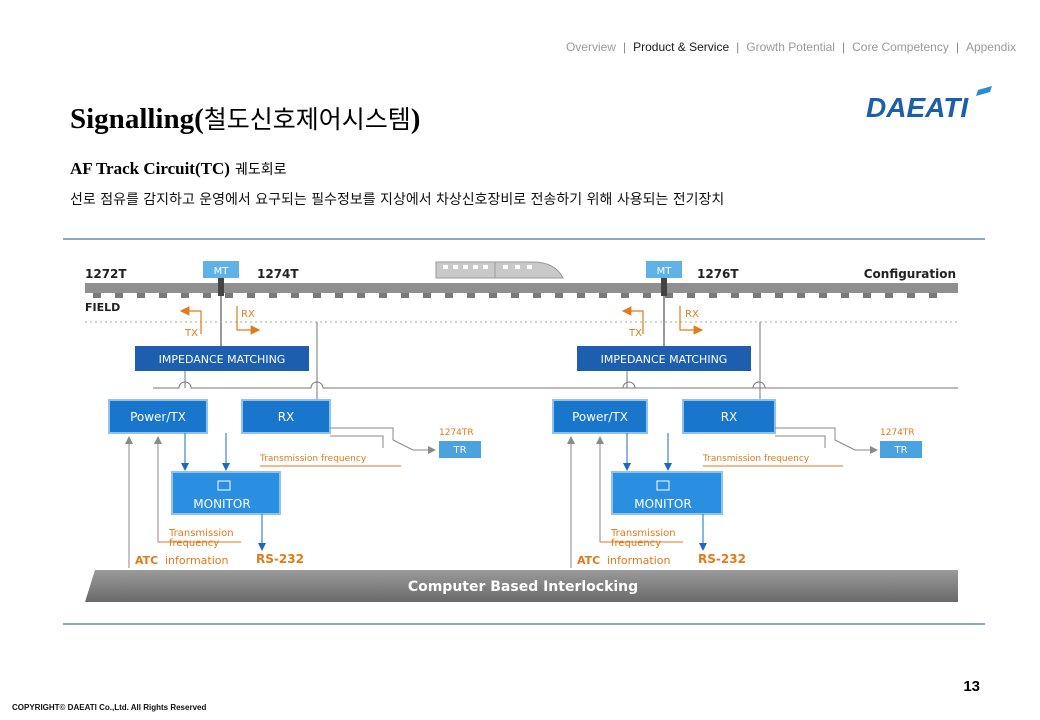 Image resolution: width=1040 pixels, height=720 pixels. I want to click on rs232-label-left: RS-232, so click(280, 559).